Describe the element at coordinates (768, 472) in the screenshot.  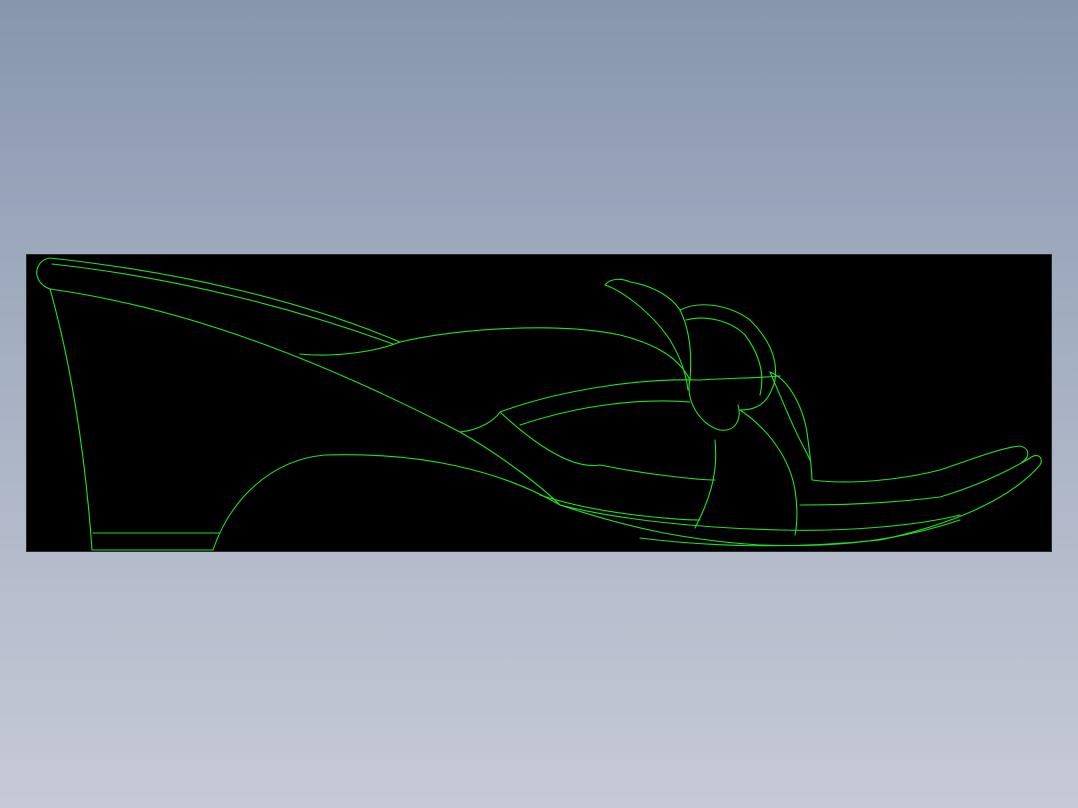
I see `toe-post-right-edge` at that location.